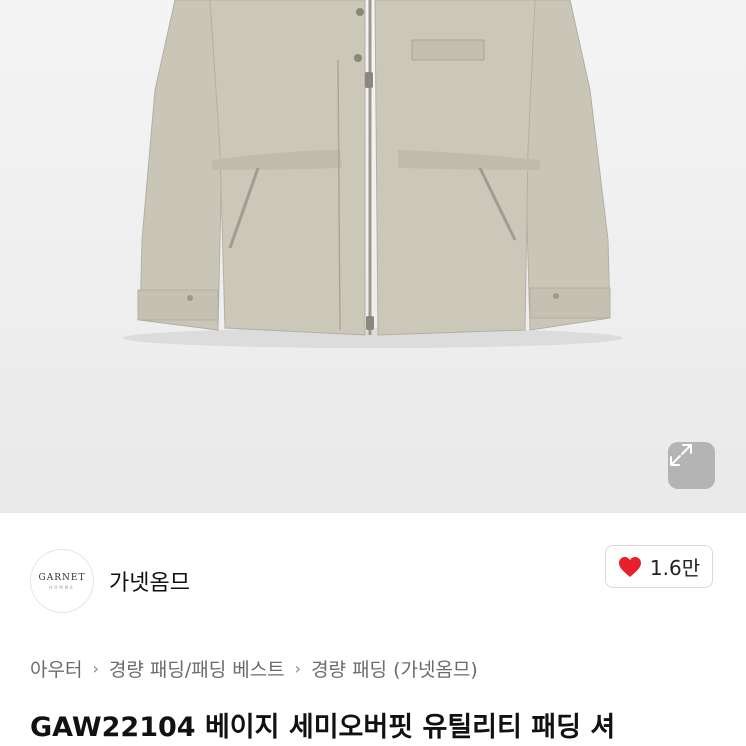 The width and height of the screenshot is (746, 746). I want to click on seller-logo: GARNET HOMME, so click(62, 581).